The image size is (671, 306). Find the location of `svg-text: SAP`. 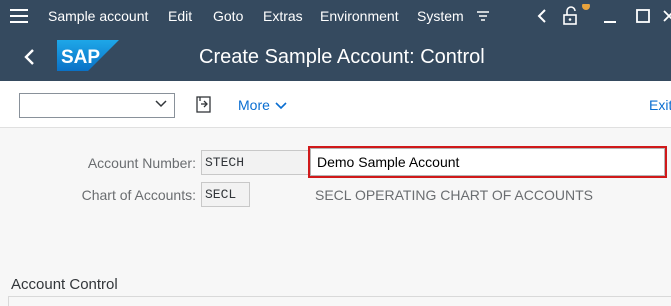

svg-text: SAP is located at coordinates (80, 57).